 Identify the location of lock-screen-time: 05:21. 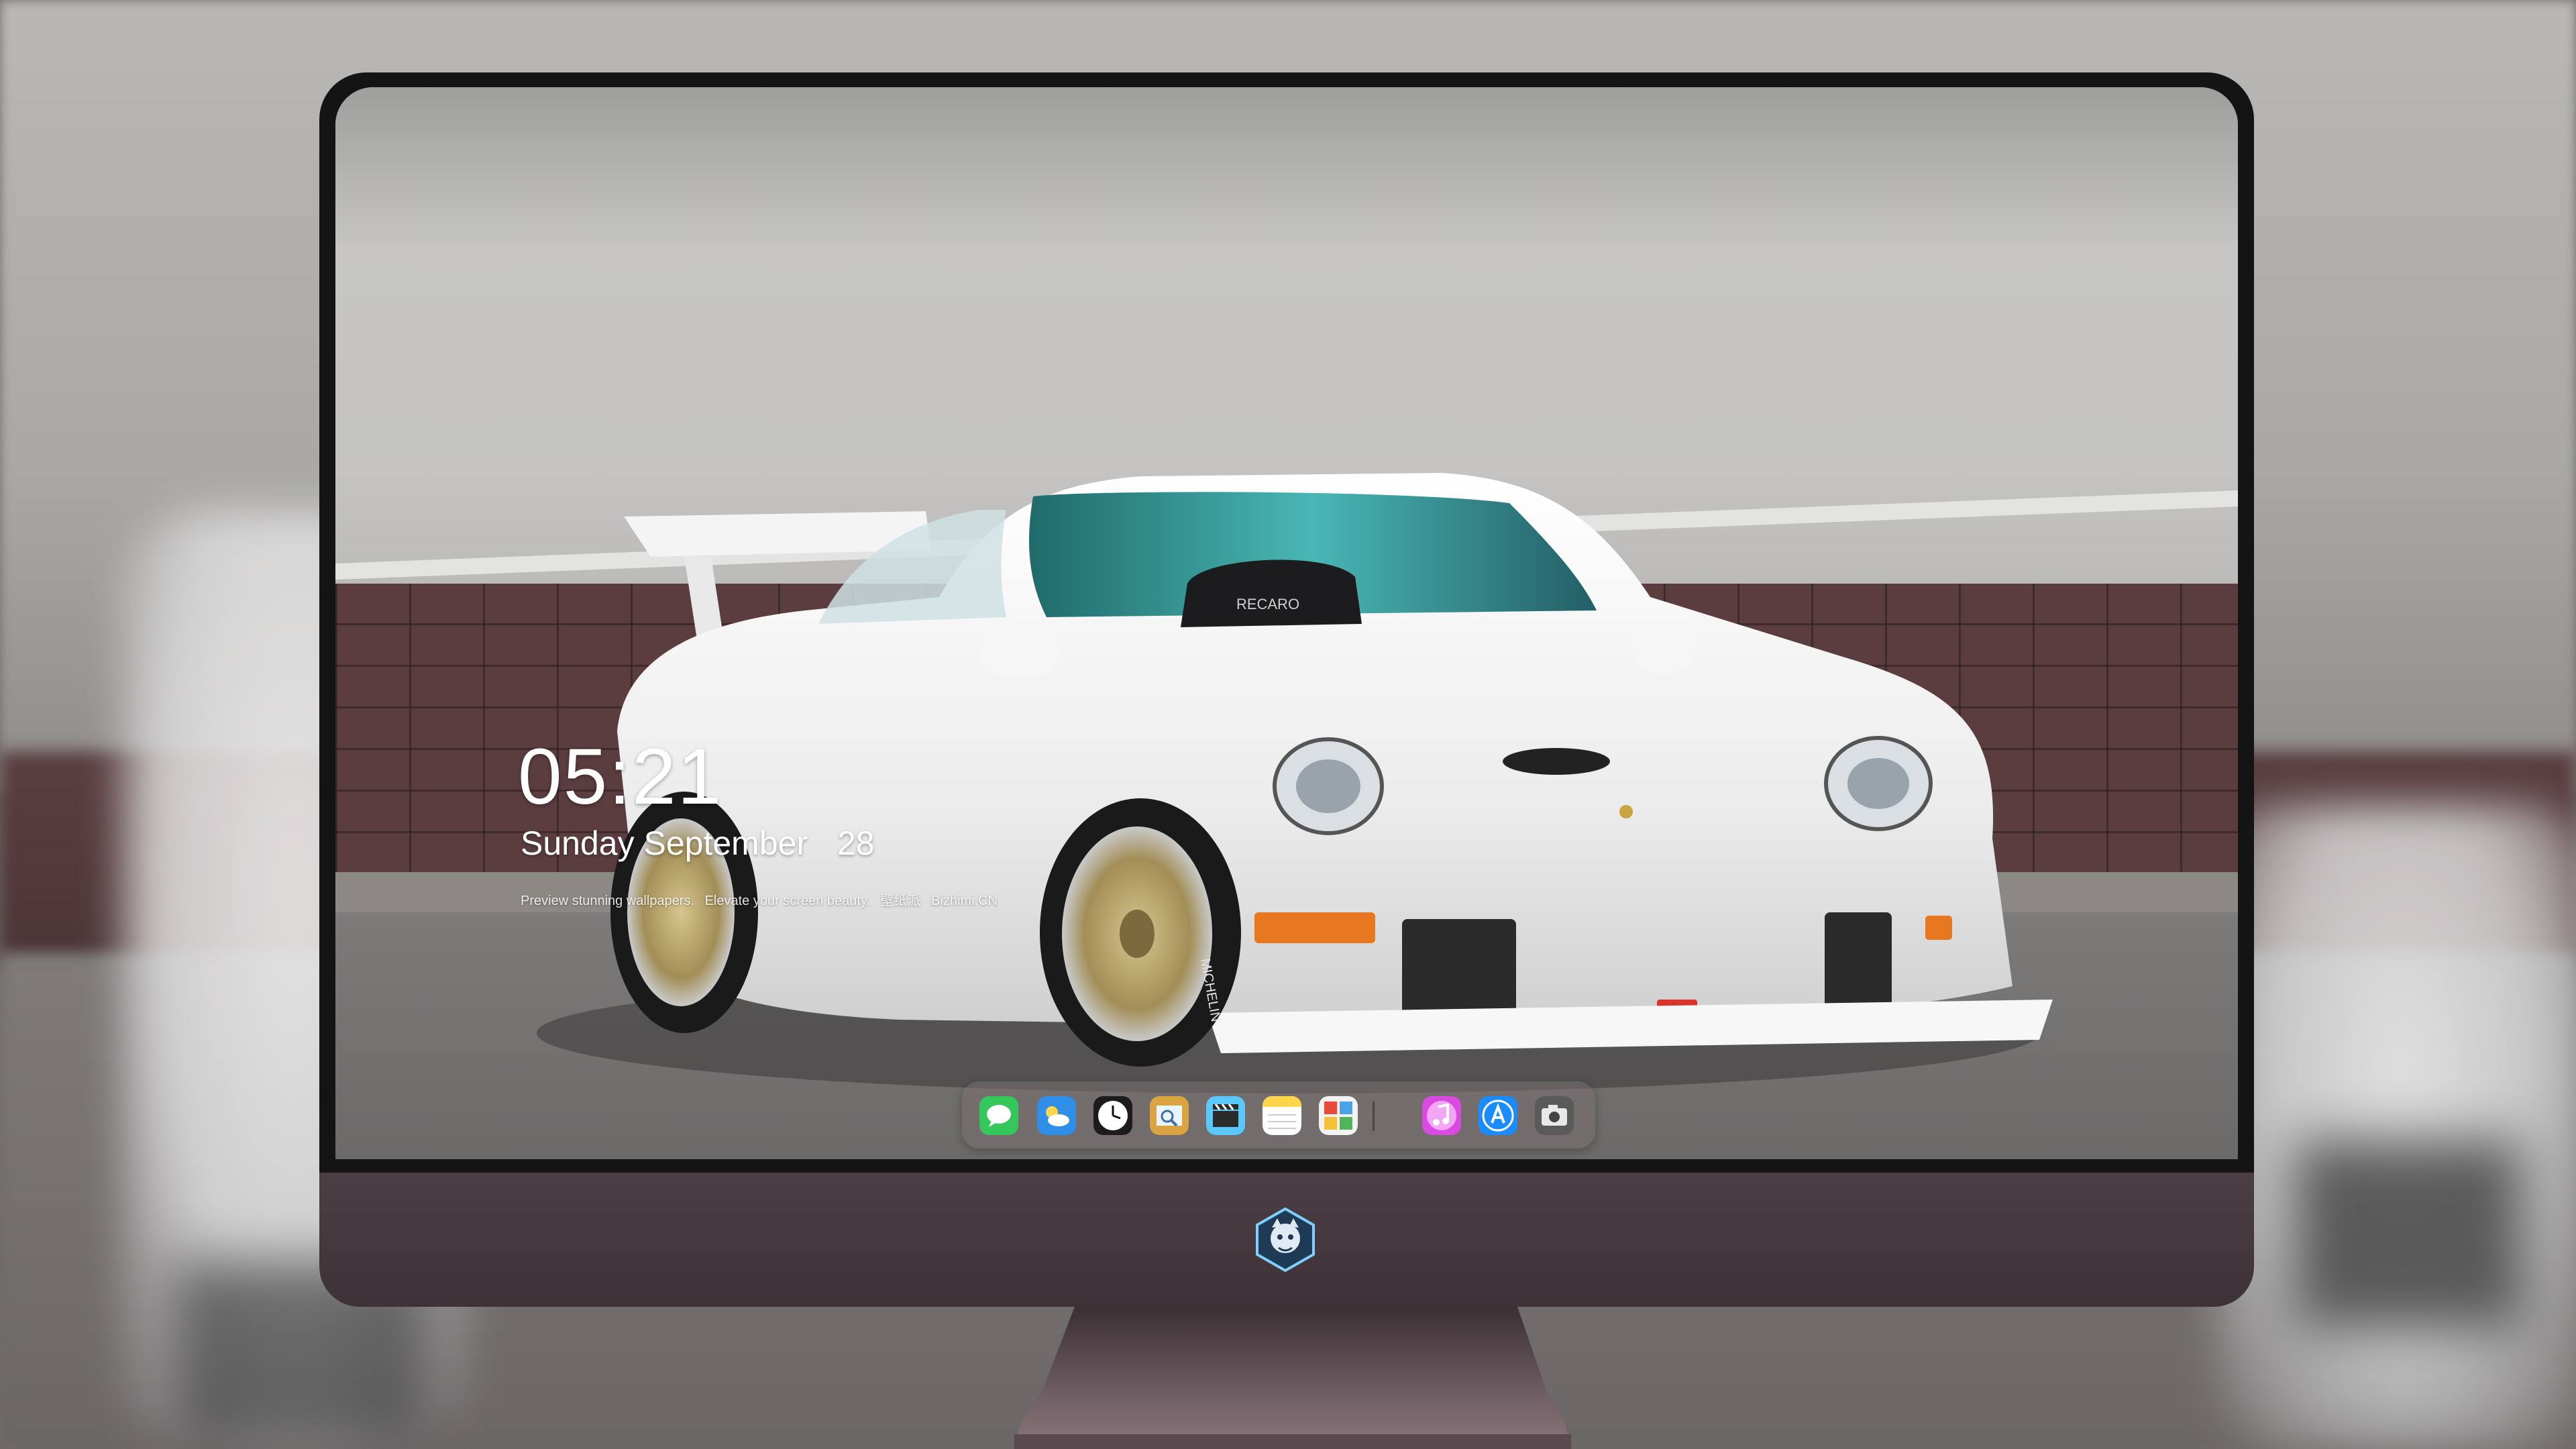
(620, 777).